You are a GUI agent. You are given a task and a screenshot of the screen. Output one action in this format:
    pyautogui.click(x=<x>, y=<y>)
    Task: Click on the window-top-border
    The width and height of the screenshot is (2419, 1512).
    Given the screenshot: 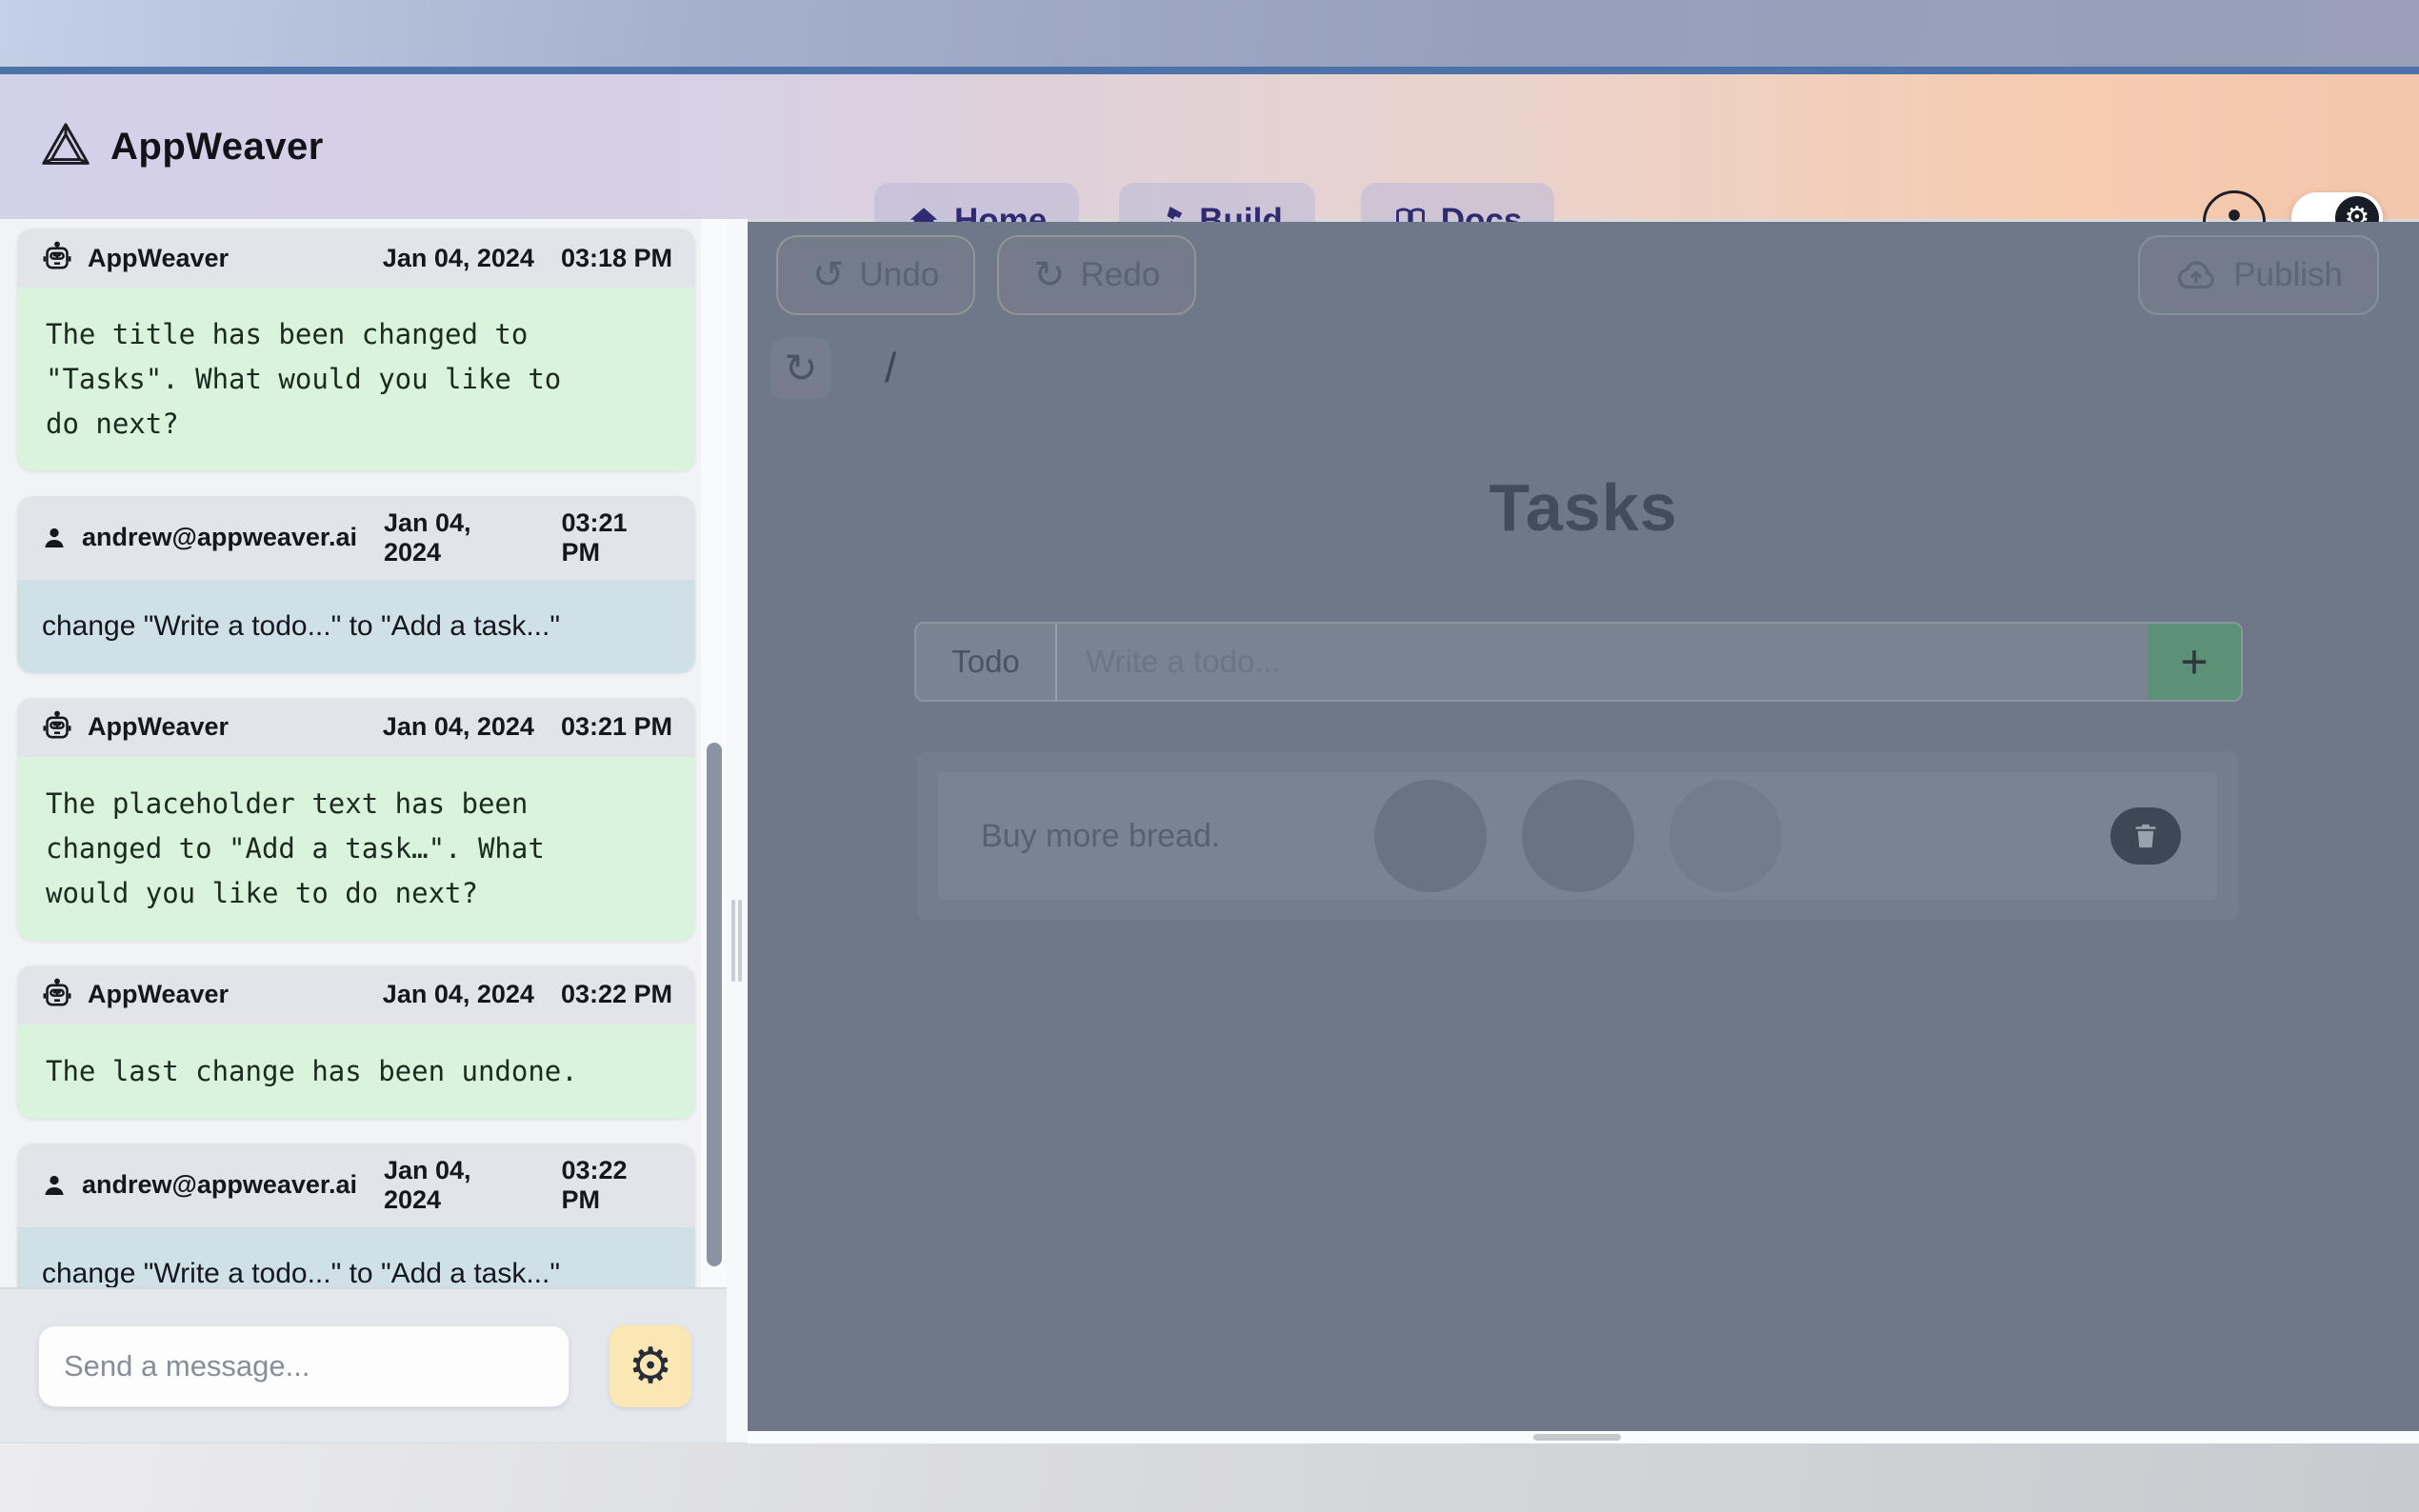 What is the action you would take?
    pyautogui.click(x=1209, y=70)
    